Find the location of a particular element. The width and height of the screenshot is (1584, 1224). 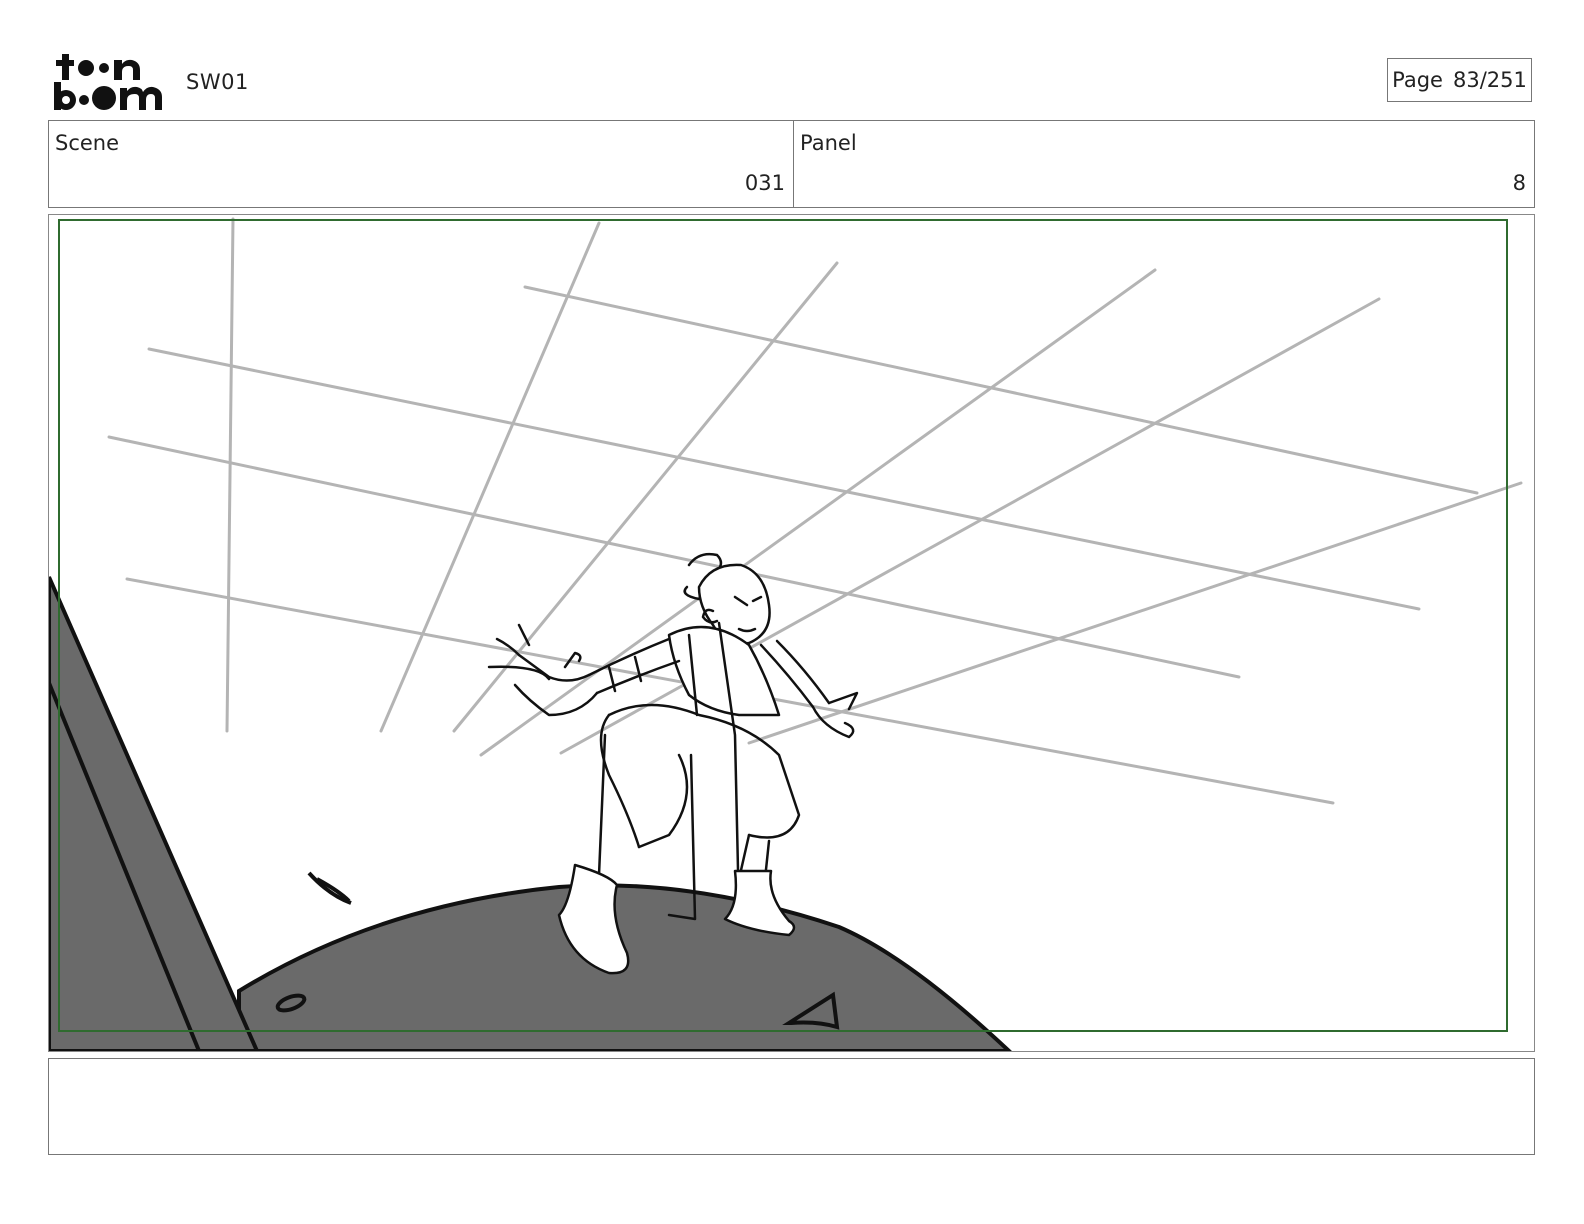

panel-value: 8 is located at coordinates (1519, 183).